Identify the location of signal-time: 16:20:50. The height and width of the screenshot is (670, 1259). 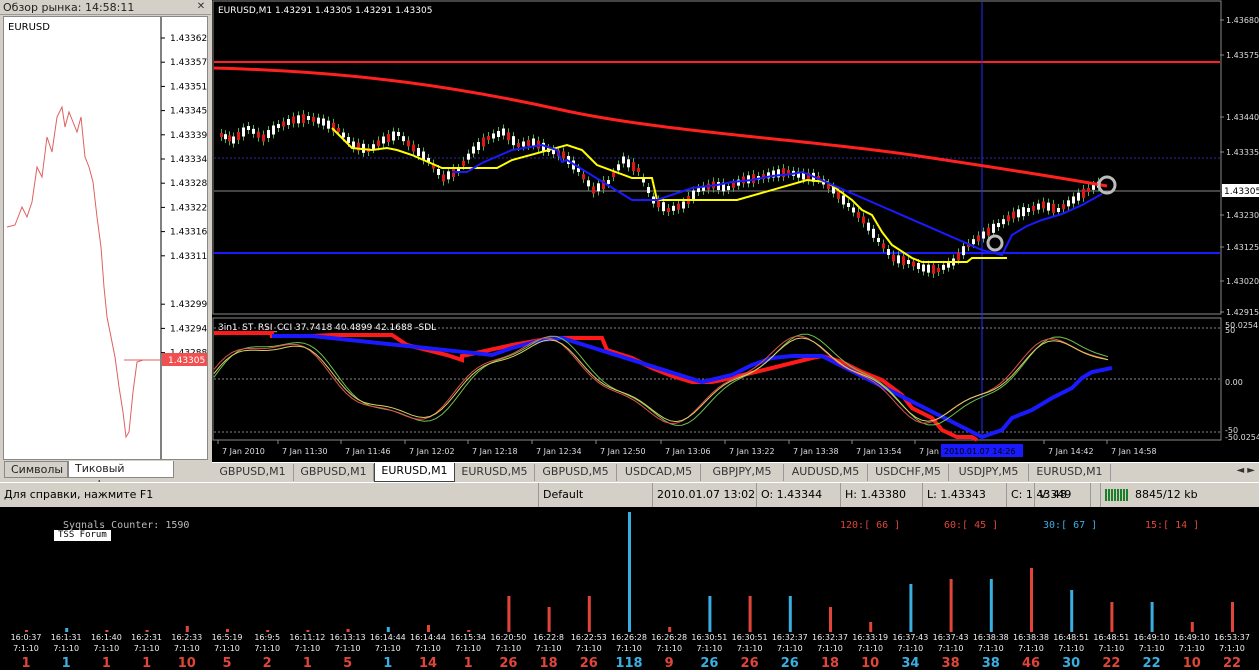
(508, 637).